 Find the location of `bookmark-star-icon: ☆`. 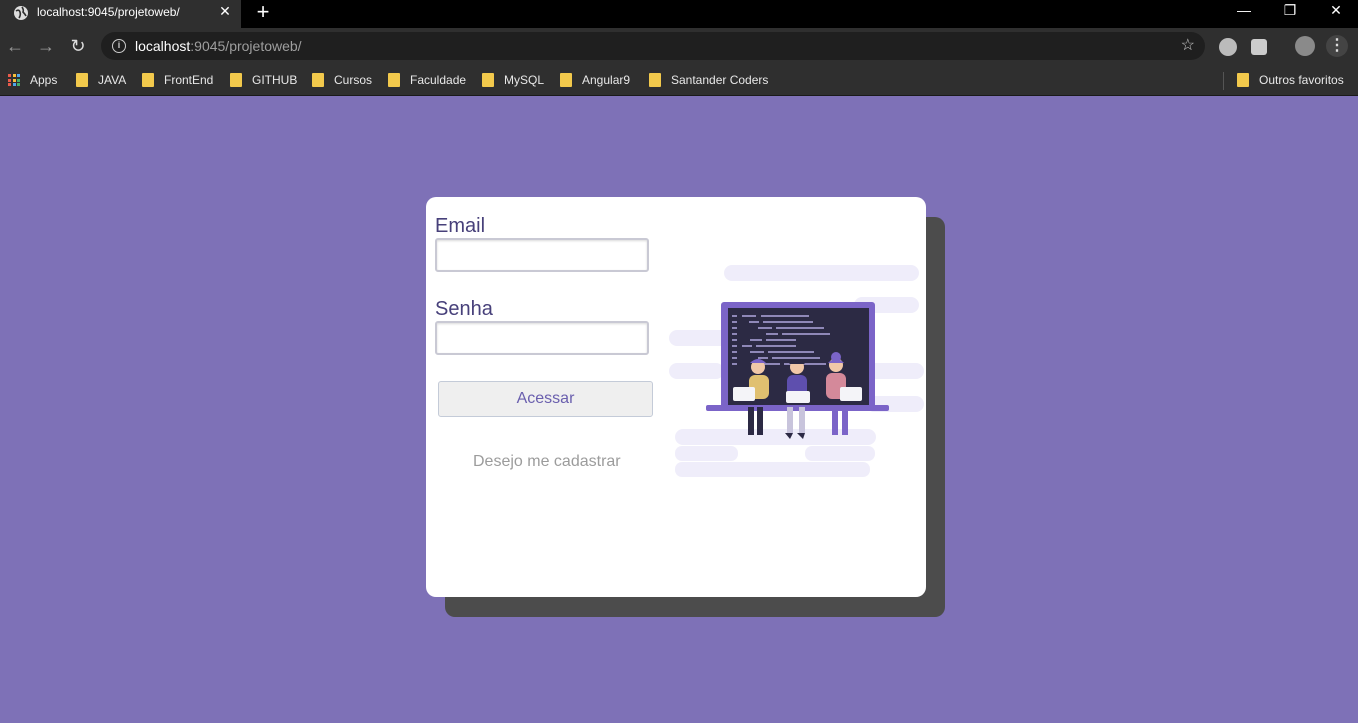

bookmark-star-icon: ☆ is located at coordinates (1188, 46).